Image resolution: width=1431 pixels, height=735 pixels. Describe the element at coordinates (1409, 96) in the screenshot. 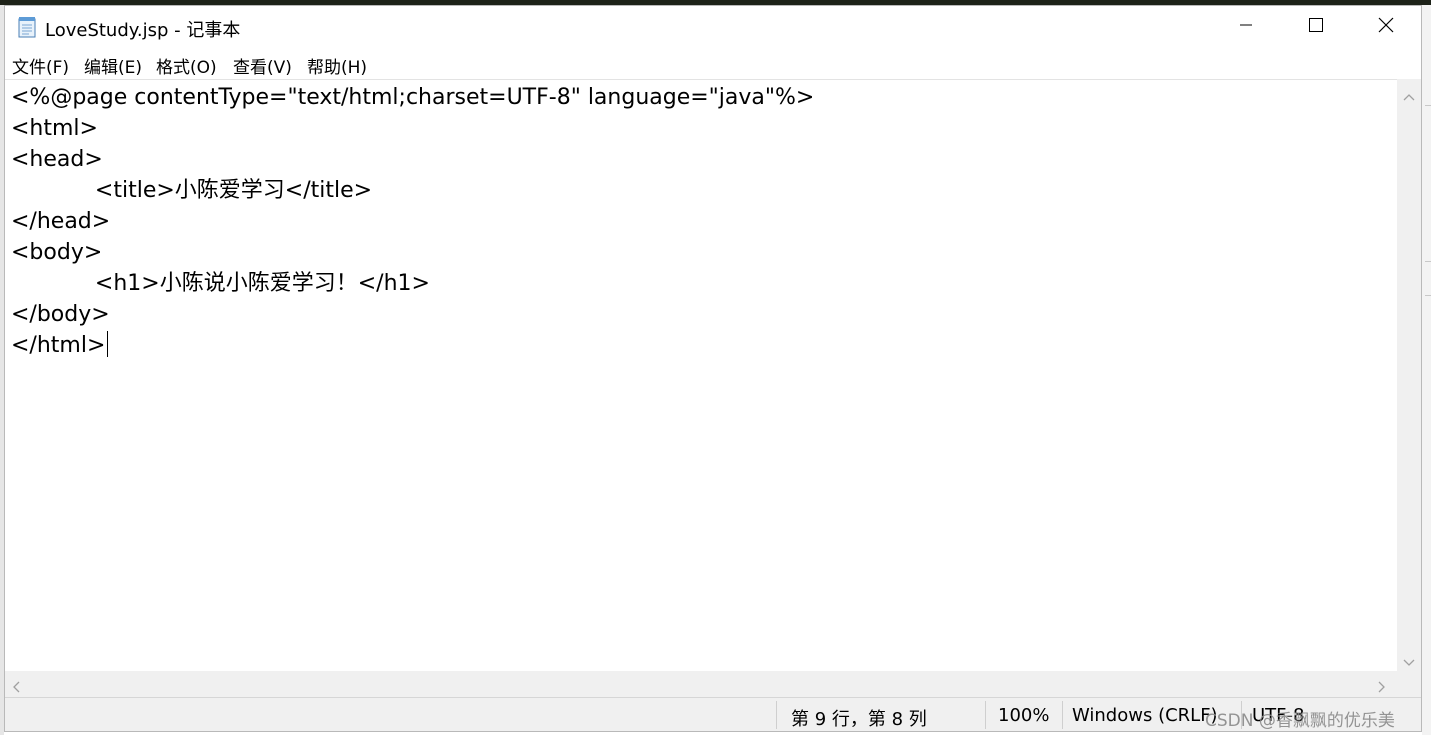

I see `scroll-up-icon` at that location.